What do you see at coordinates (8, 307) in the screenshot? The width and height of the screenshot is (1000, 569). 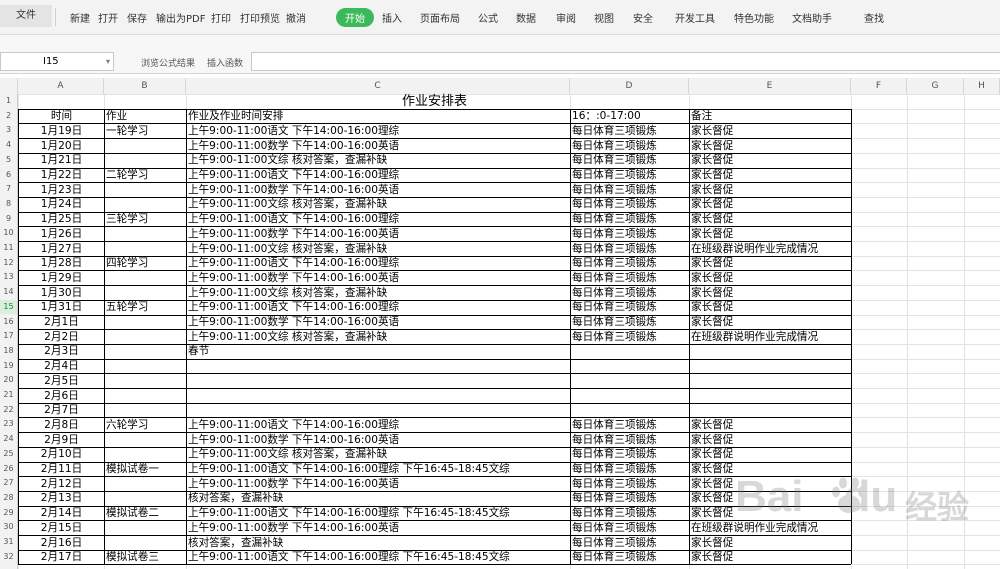 I see `row-header: 15` at bounding box center [8, 307].